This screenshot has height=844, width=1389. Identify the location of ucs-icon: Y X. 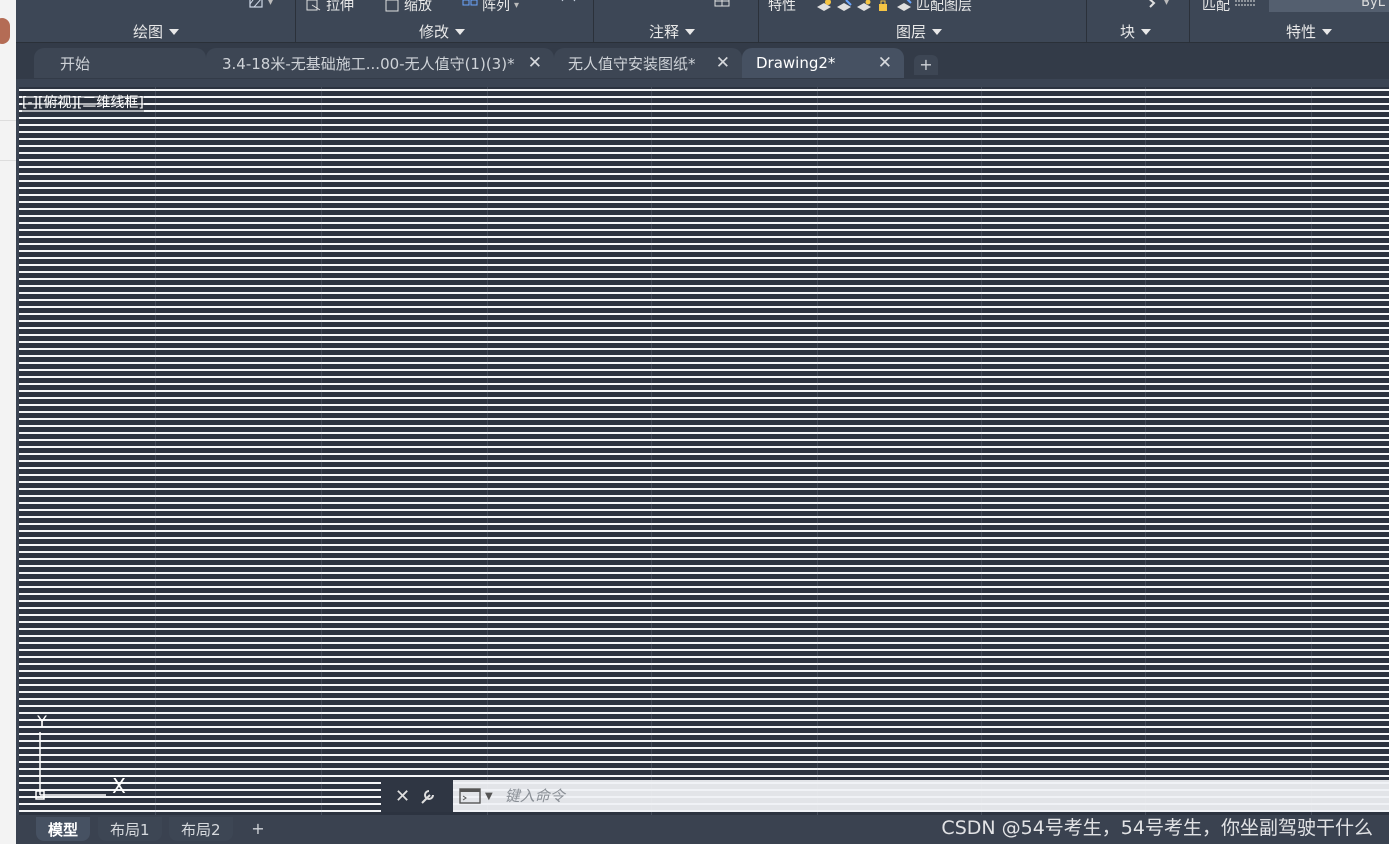
(80, 756).